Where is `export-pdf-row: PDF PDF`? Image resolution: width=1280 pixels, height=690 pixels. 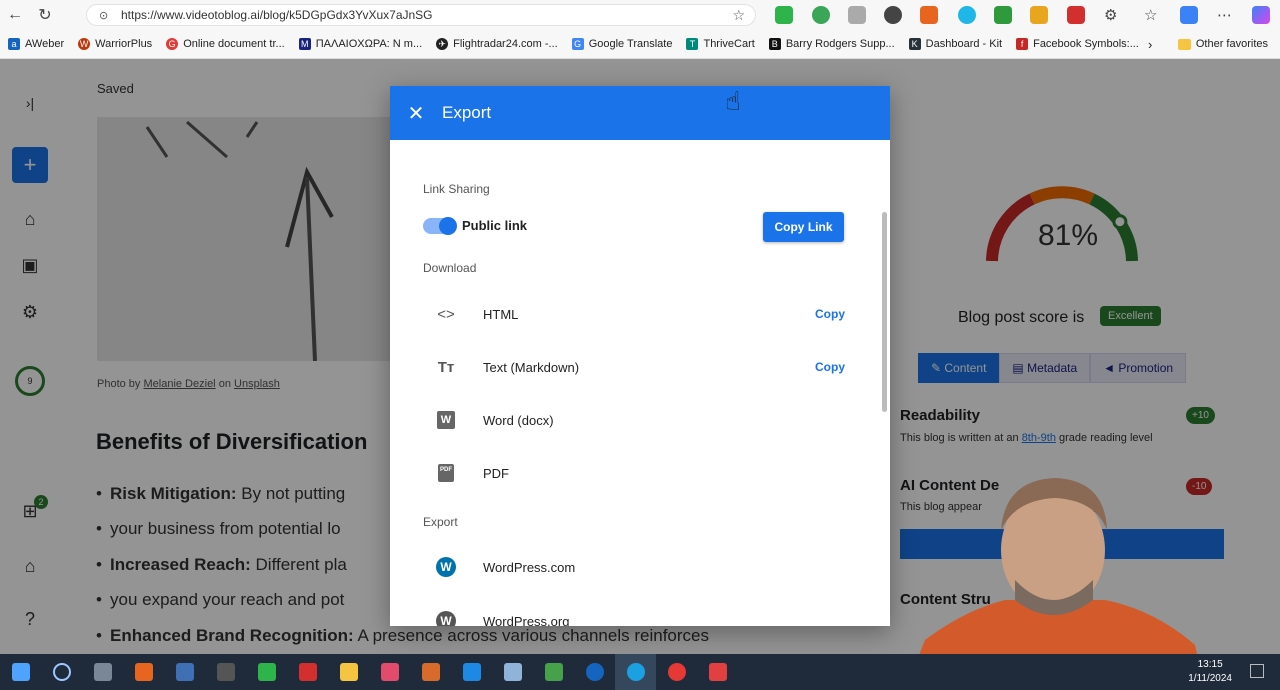
export-pdf-row: PDF PDF is located at coordinates (638, 473).